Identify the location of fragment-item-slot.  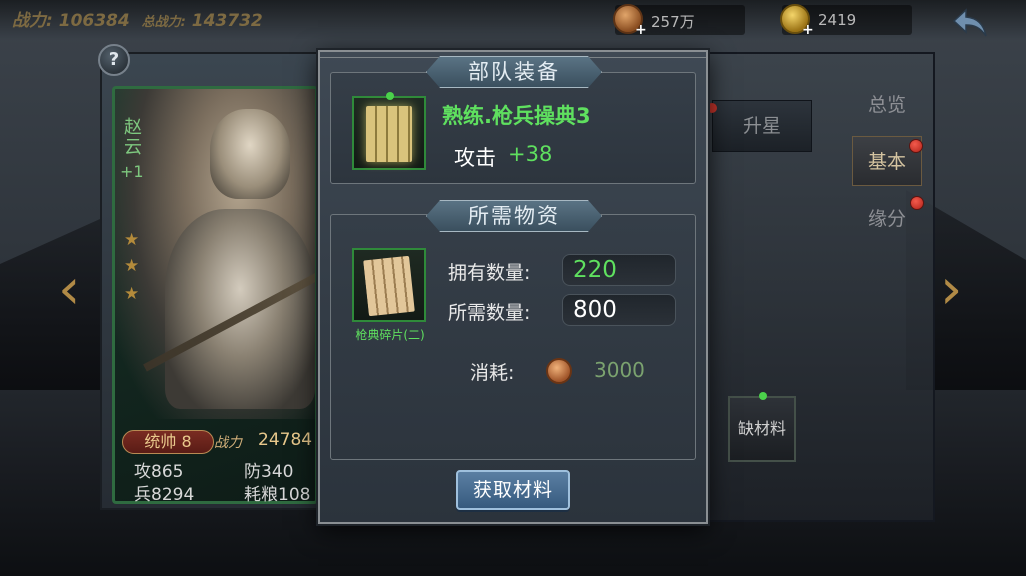
(389, 285).